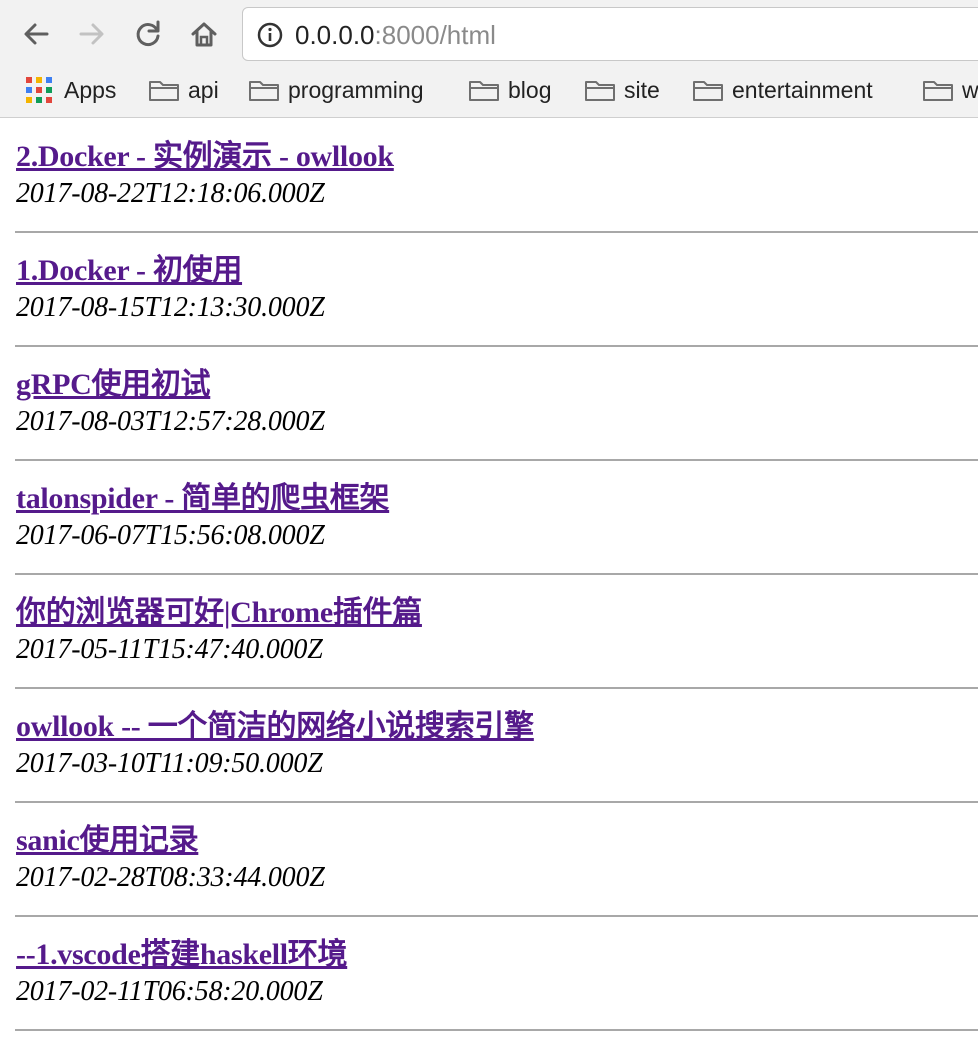  I want to click on reload-button, so click(148, 34).